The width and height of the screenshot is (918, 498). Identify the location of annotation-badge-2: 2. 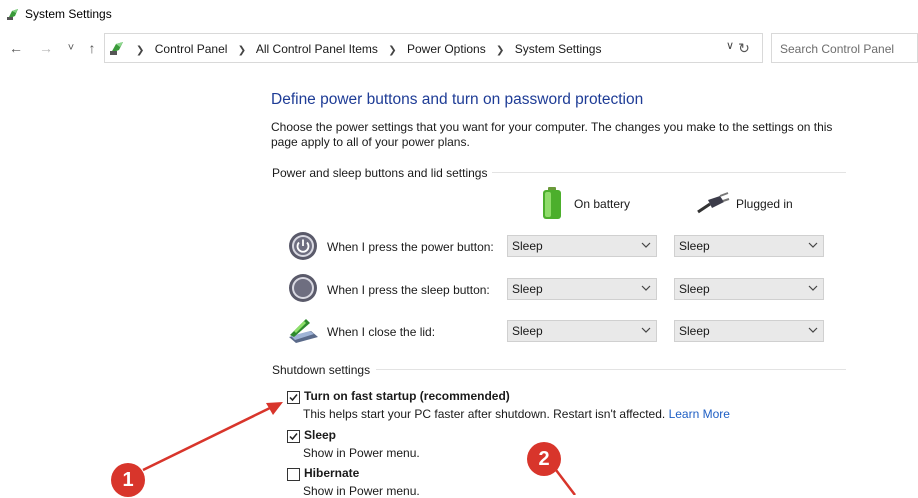
(544, 459).